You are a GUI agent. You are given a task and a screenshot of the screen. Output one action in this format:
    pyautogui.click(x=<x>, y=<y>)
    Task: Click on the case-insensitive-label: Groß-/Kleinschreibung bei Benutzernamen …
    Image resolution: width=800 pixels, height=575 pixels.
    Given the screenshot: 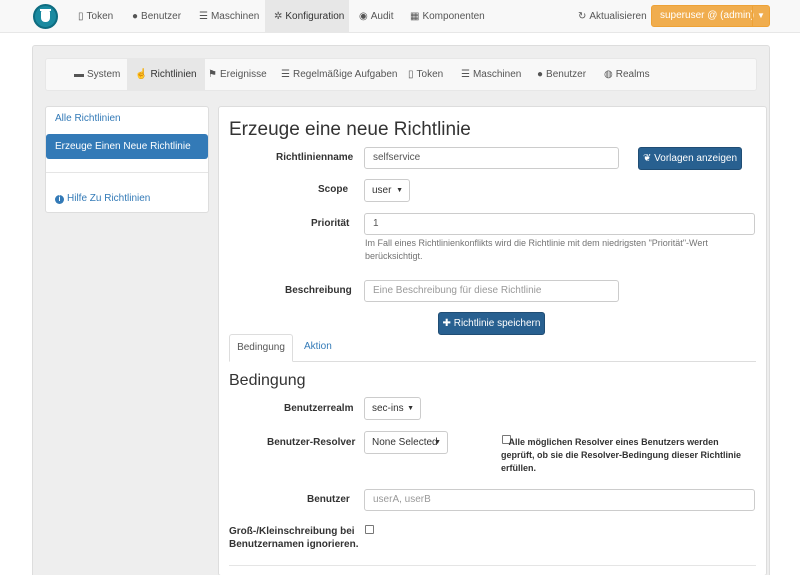 What is the action you would take?
    pyautogui.click(x=294, y=538)
    